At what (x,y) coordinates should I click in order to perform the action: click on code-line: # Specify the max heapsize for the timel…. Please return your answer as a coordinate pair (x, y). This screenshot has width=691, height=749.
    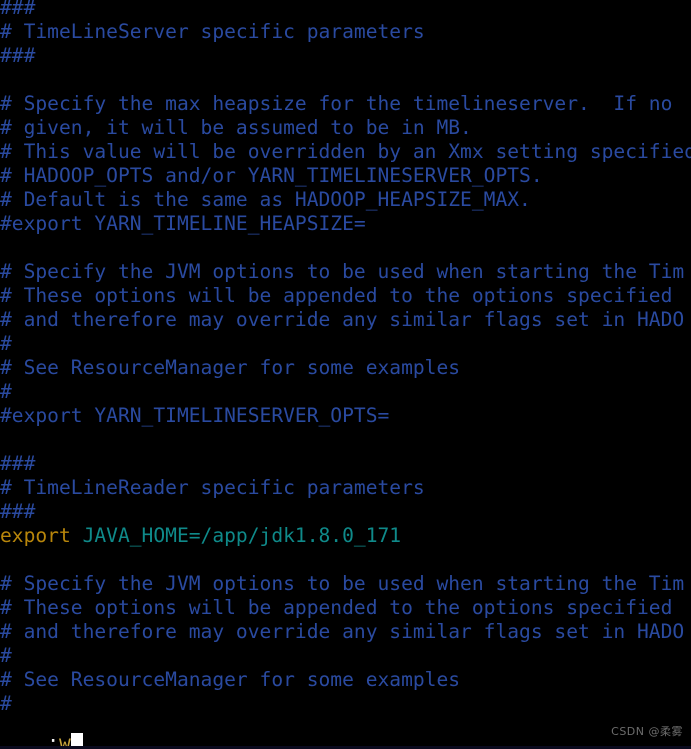
    Looking at the image, I should click on (345, 104).